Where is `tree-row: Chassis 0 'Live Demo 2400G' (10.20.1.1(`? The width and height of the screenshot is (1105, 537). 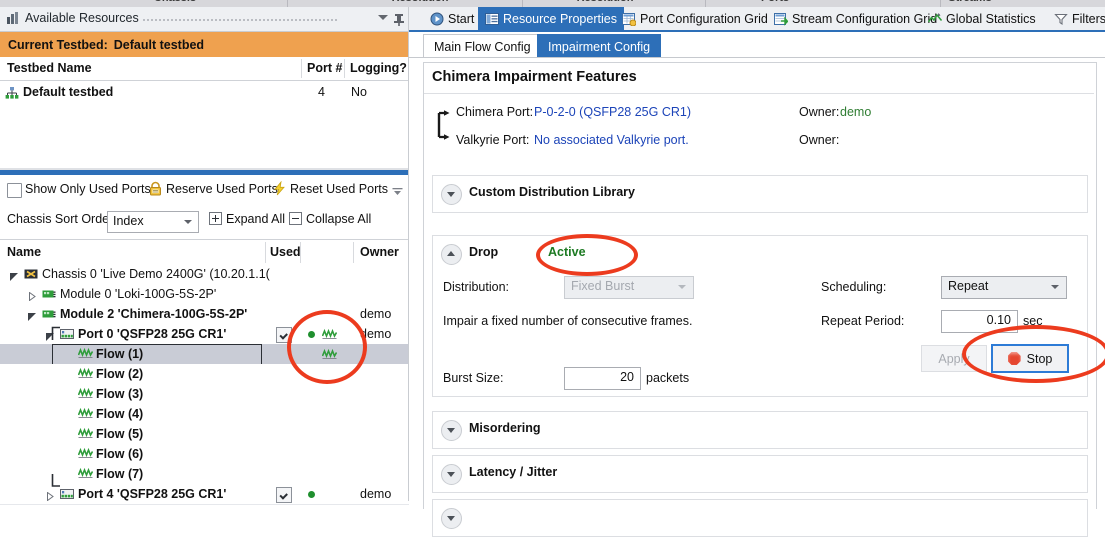 tree-row: Chassis 0 'Live Demo 2400G' (10.20.1.1( is located at coordinates (204, 274).